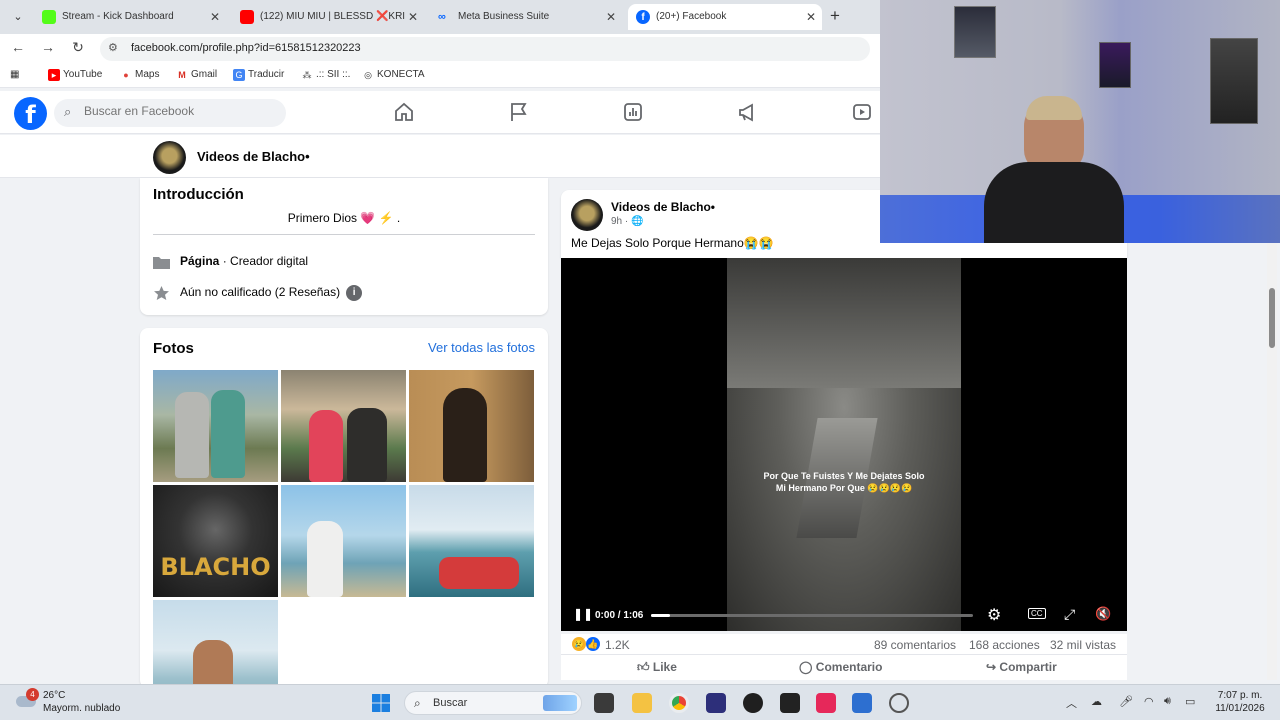 This screenshot has height=720, width=1280. What do you see at coordinates (753, 703) in the screenshot?
I see `obs-icon` at bounding box center [753, 703].